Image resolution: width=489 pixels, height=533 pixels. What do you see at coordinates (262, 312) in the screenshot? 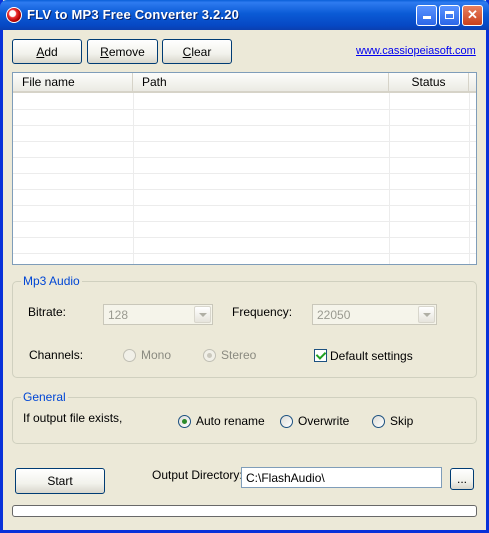
I see `frequency-label: Frequency:` at bounding box center [262, 312].